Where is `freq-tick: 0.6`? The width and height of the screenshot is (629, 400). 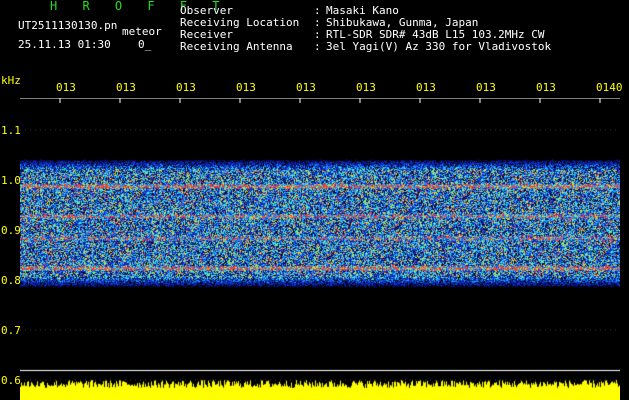 freq-tick: 0.6 is located at coordinates (11, 380).